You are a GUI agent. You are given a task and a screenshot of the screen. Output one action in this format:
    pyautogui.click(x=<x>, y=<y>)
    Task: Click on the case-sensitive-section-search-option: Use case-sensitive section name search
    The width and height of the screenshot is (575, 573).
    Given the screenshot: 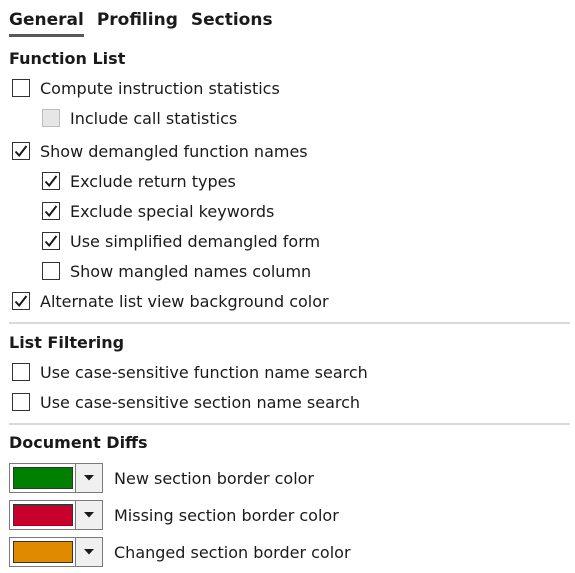 What is the action you would take?
    pyautogui.click(x=186, y=402)
    